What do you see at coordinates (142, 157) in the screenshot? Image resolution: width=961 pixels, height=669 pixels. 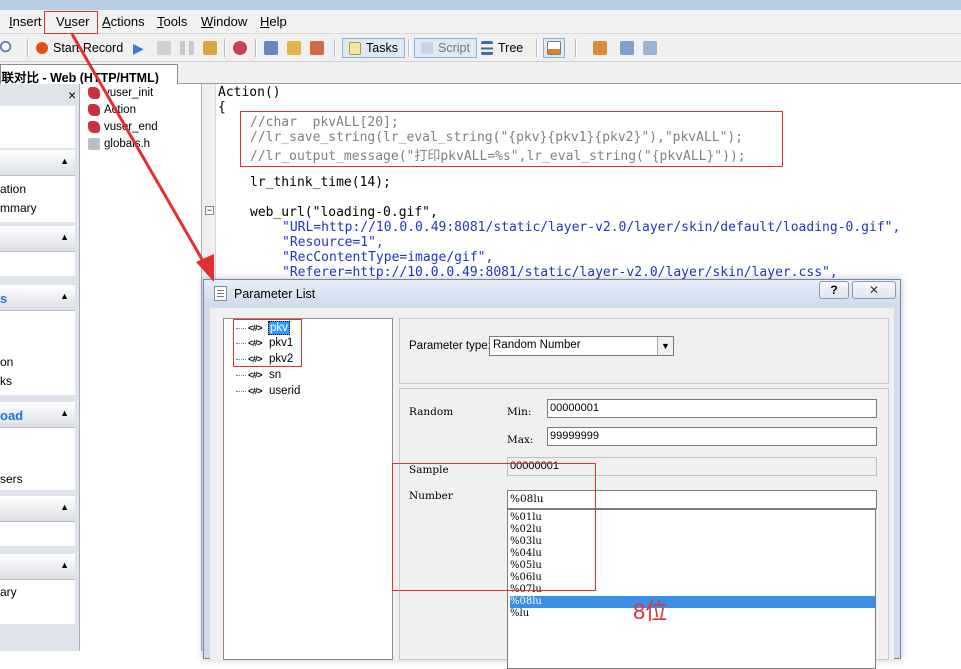 I see `annotation-arrow` at bounding box center [142, 157].